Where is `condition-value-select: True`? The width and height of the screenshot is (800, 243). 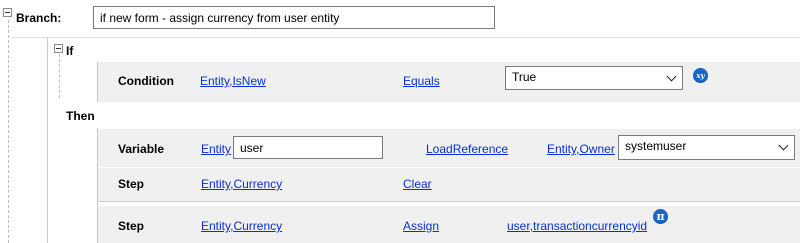
condition-value-select: True is located at coordinates (594, 78).